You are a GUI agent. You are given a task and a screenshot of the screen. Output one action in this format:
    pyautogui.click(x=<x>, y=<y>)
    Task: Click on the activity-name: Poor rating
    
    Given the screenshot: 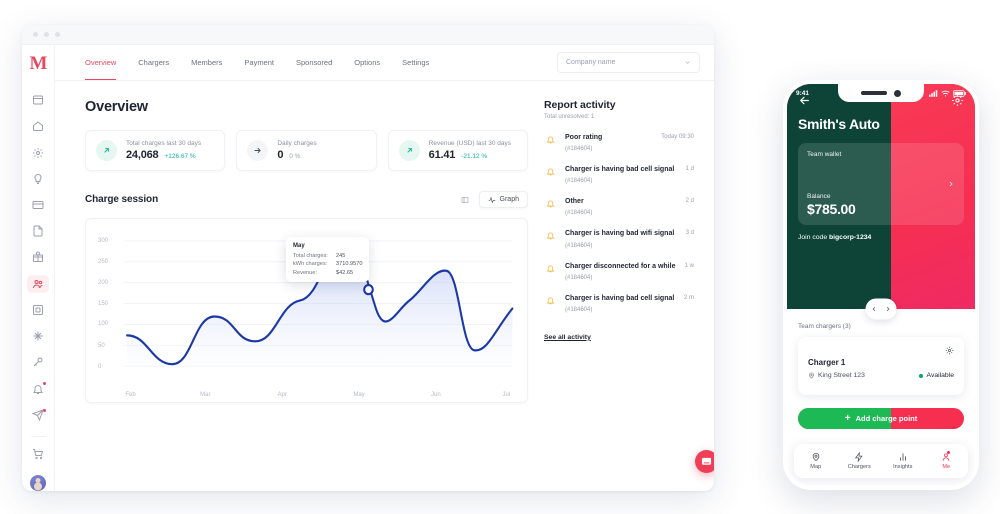 What is the action you would take?
    pyautogui.click(x=584, y=137)
    